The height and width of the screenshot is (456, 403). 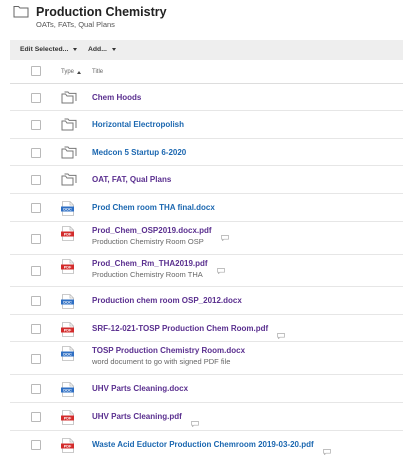 What do you see at coordinates (206, 97) in the screenshot?
I see `list-item: Chem Hoods` at bounding box center [206, 97].